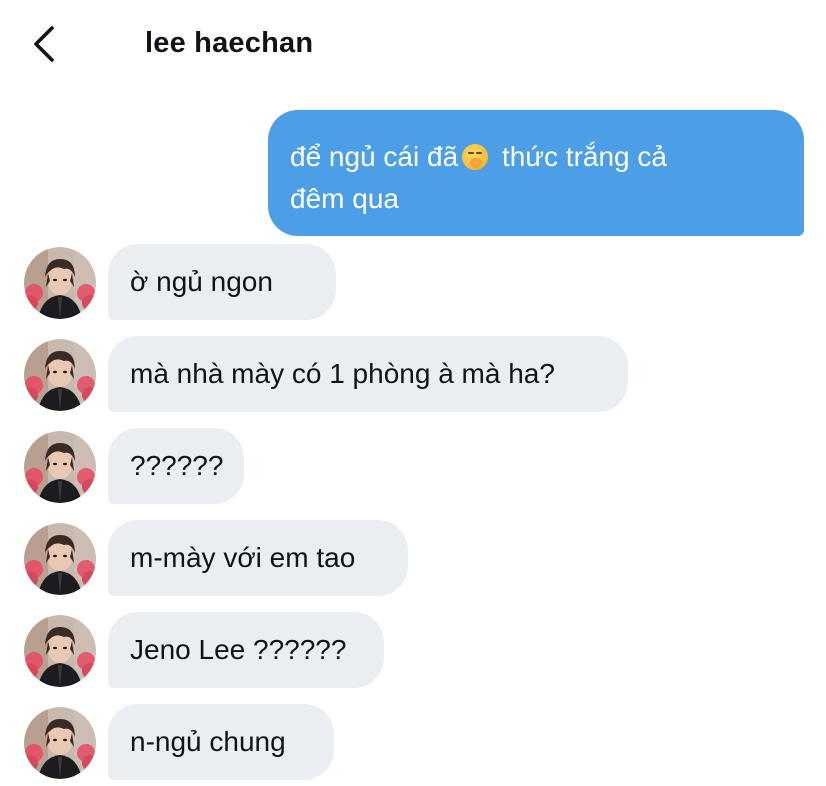 Image resolution: width=826 pixels, height=786 pixels. What do you see at coordinates (475, 157) in the screenshot?
I see `yawning-face-emoji-icon` at bounding box center [475, 157].